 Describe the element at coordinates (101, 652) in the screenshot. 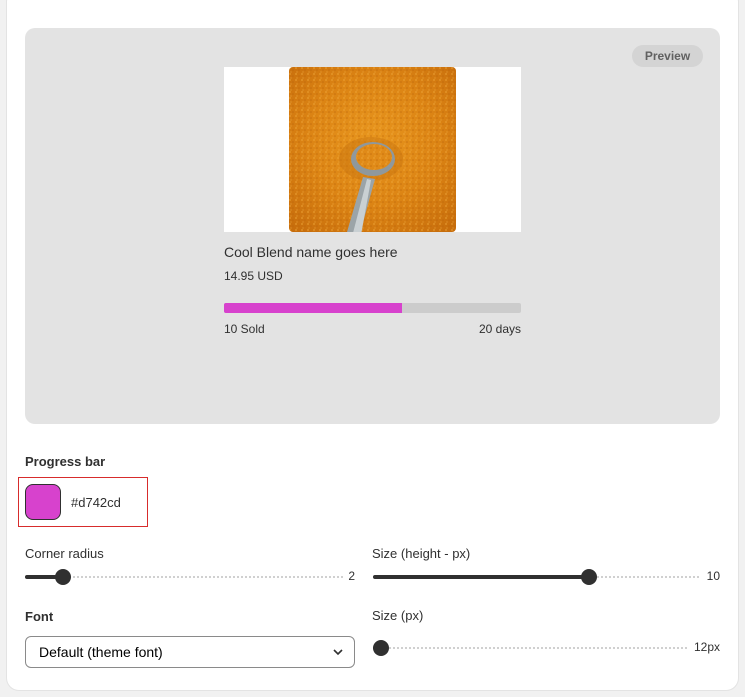

I see `font-select-value: Default (theme font)` at that location.